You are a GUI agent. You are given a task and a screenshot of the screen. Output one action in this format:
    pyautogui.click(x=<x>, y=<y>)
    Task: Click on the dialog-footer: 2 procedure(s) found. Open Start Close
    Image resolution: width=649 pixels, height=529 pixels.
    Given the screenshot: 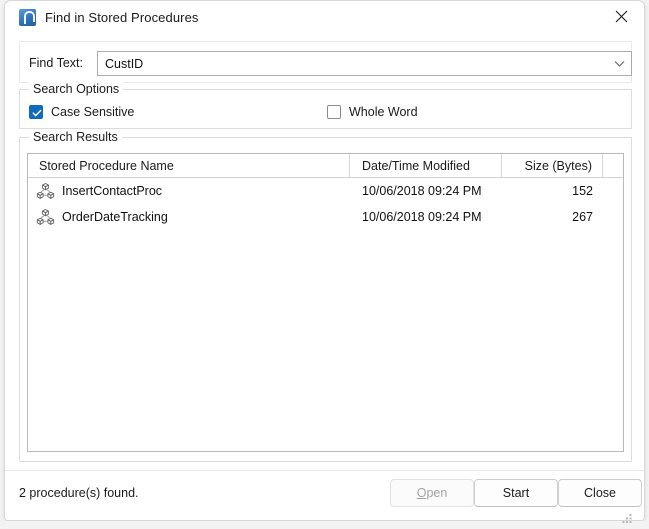 What is the action you would take?
    pyautogui.click(x=324, y=495)
    